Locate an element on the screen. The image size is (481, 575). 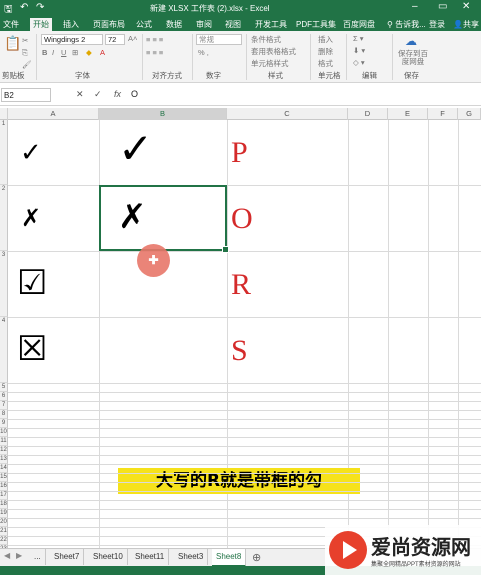
sheet-nav-prev-icon: ◀ is located at coordinates (7, 555).